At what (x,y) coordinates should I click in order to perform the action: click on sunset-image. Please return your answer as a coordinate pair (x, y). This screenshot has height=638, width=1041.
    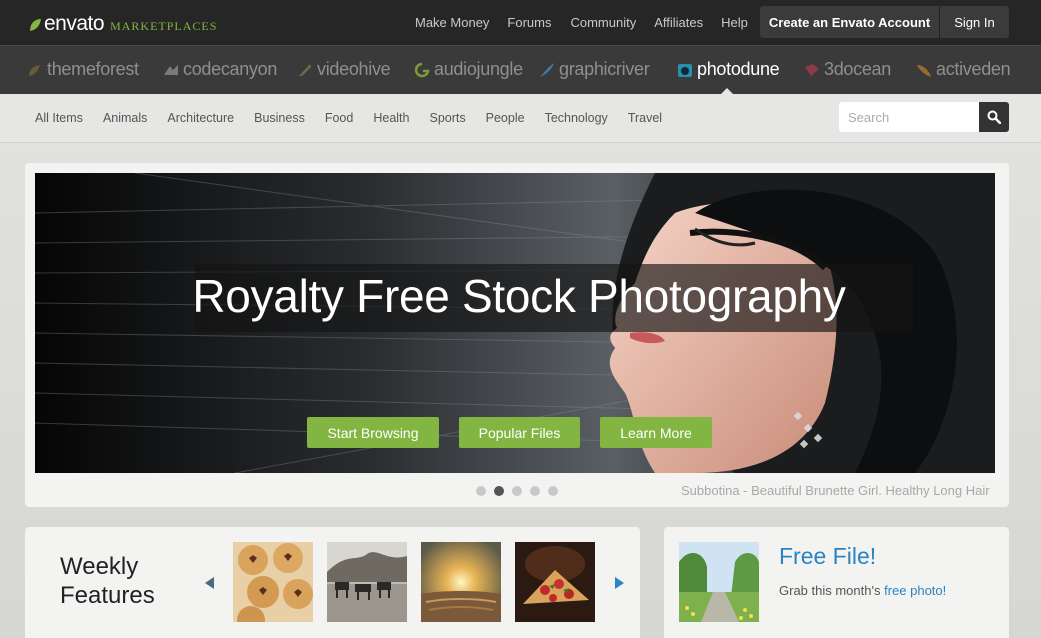
    Looking at the image, I should click on (461, 582).